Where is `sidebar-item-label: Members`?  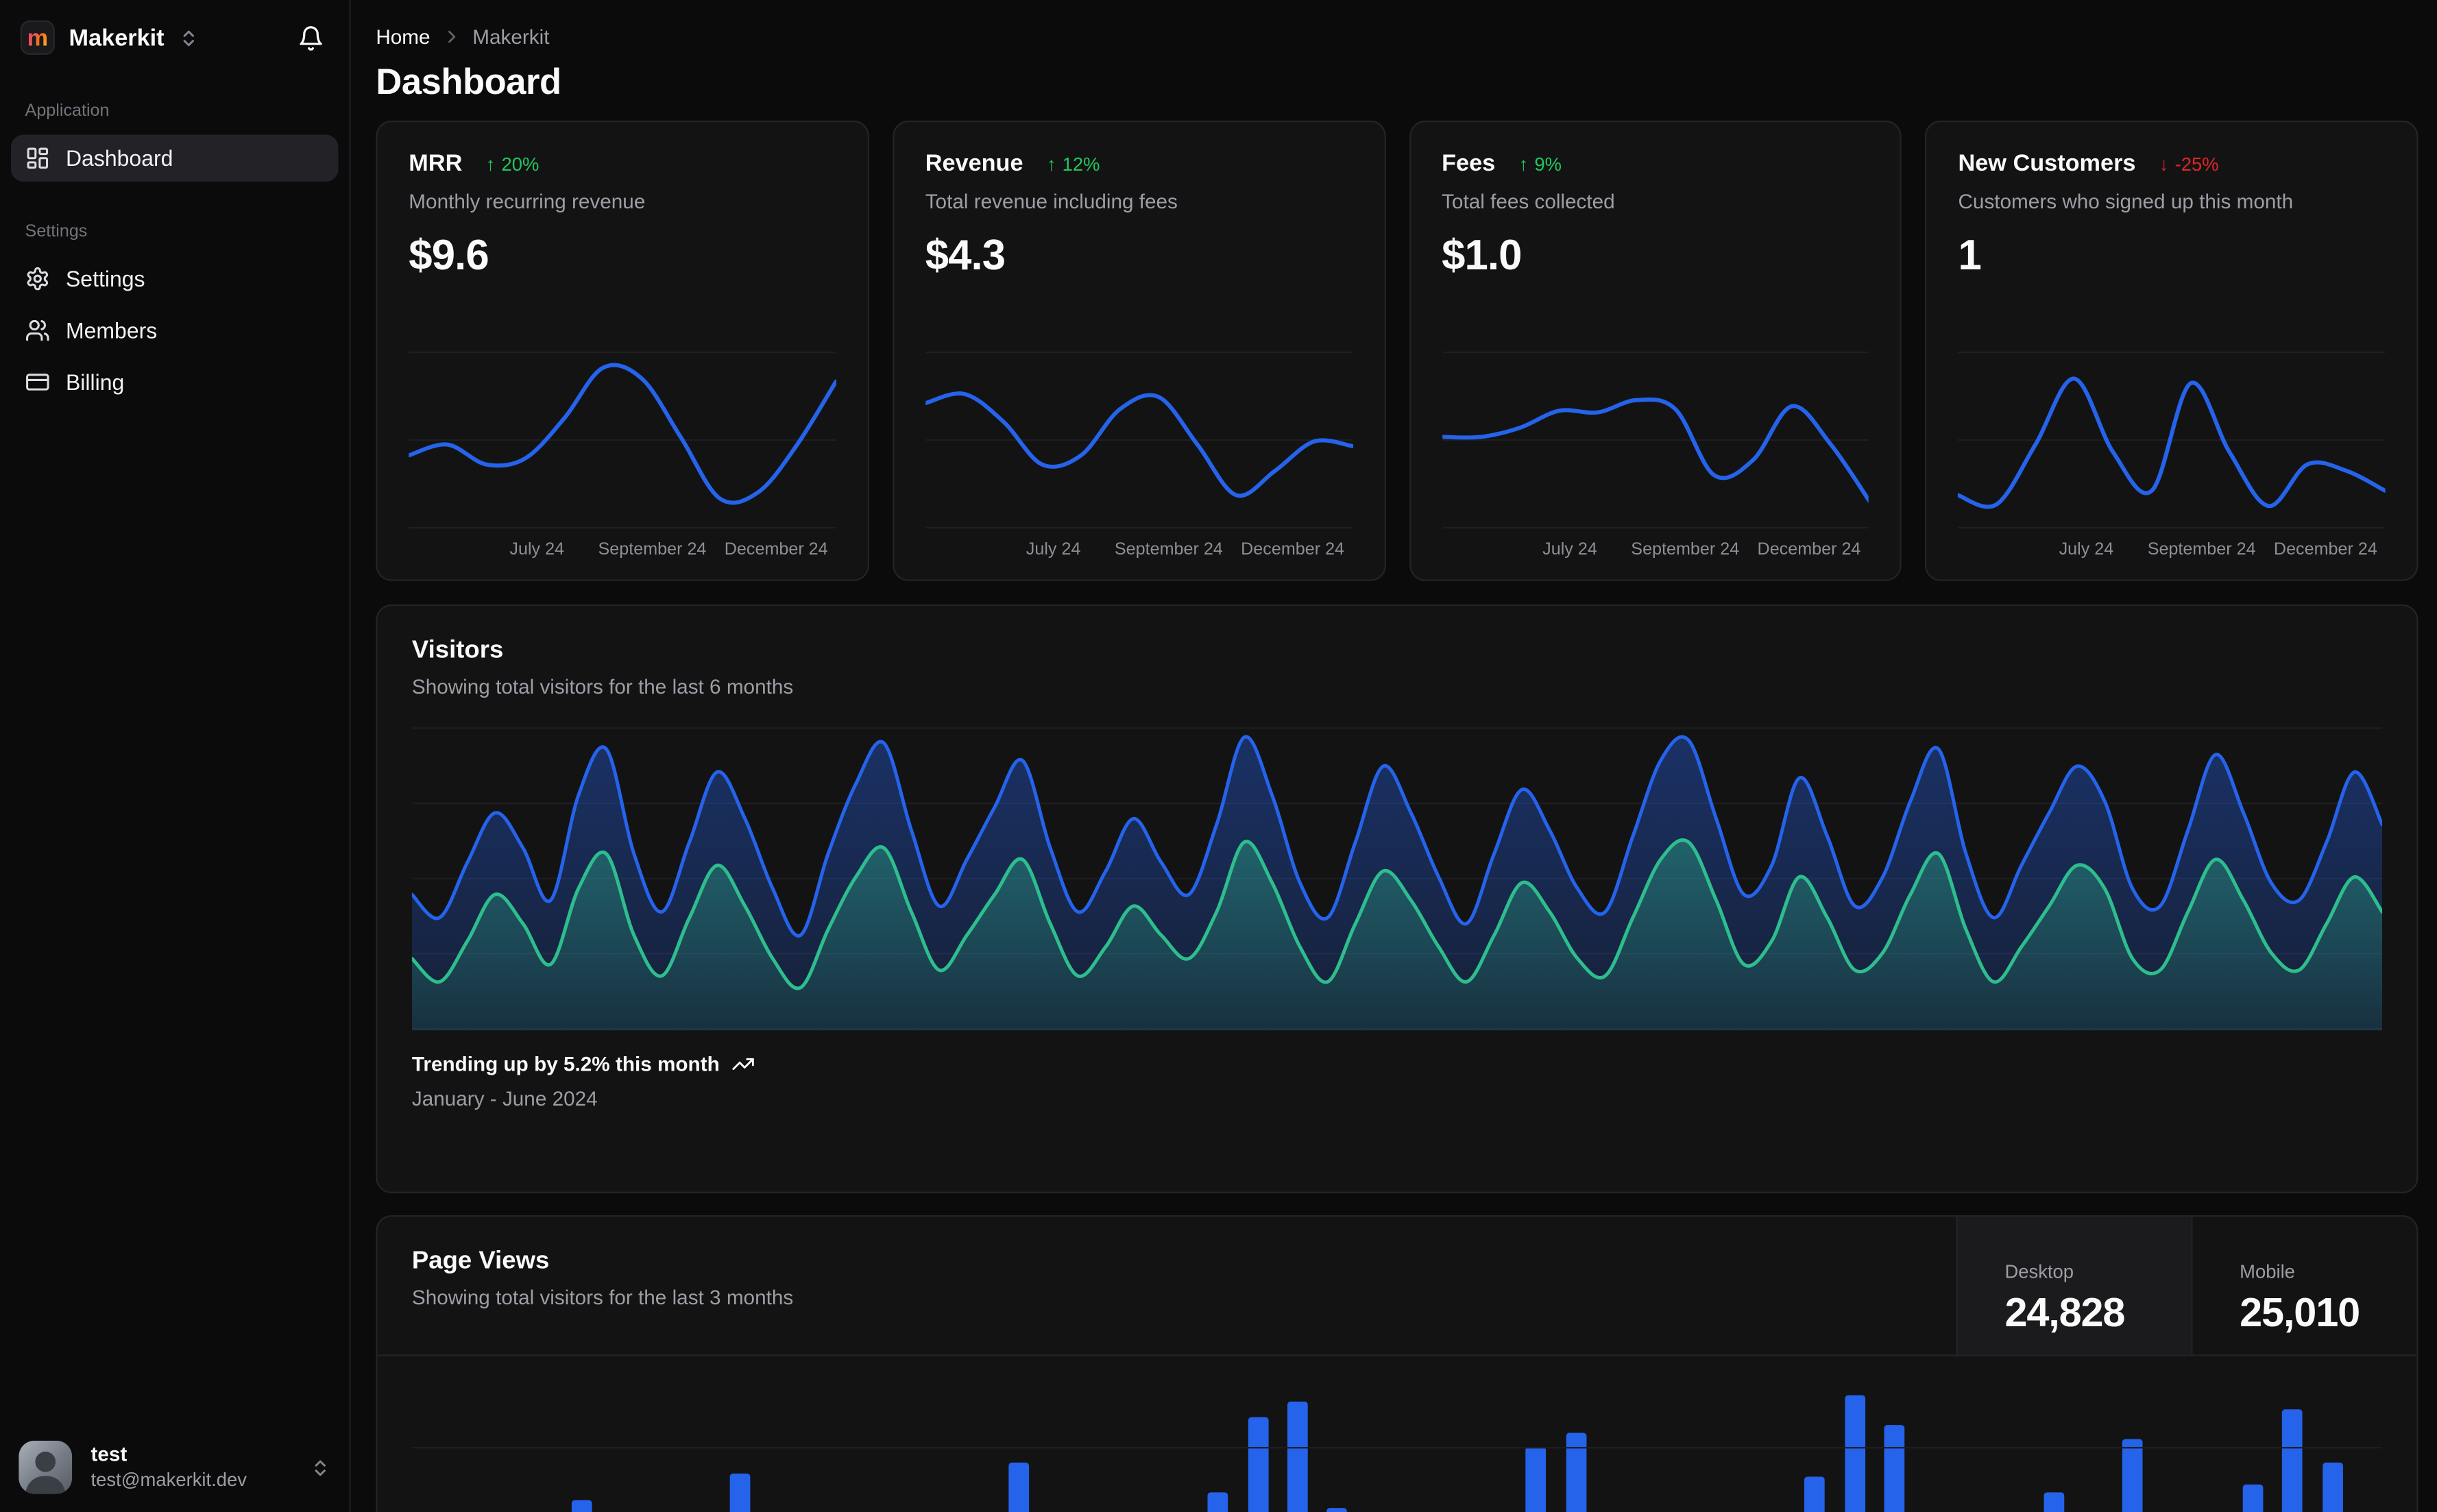 sidebar-item-label: Members is located at coordinates (111, 330).